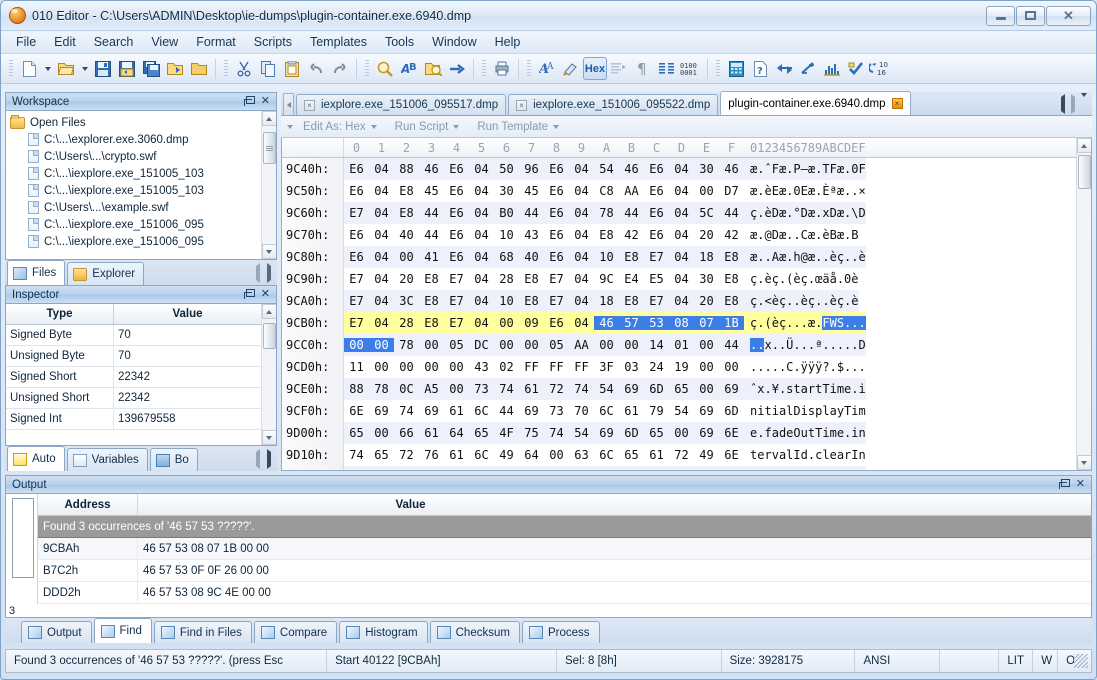 The image size is (1097, 680). Describe the element at coordinates (36, 272) in the screenshot. I see `dock-tab-files: Files` at that location.